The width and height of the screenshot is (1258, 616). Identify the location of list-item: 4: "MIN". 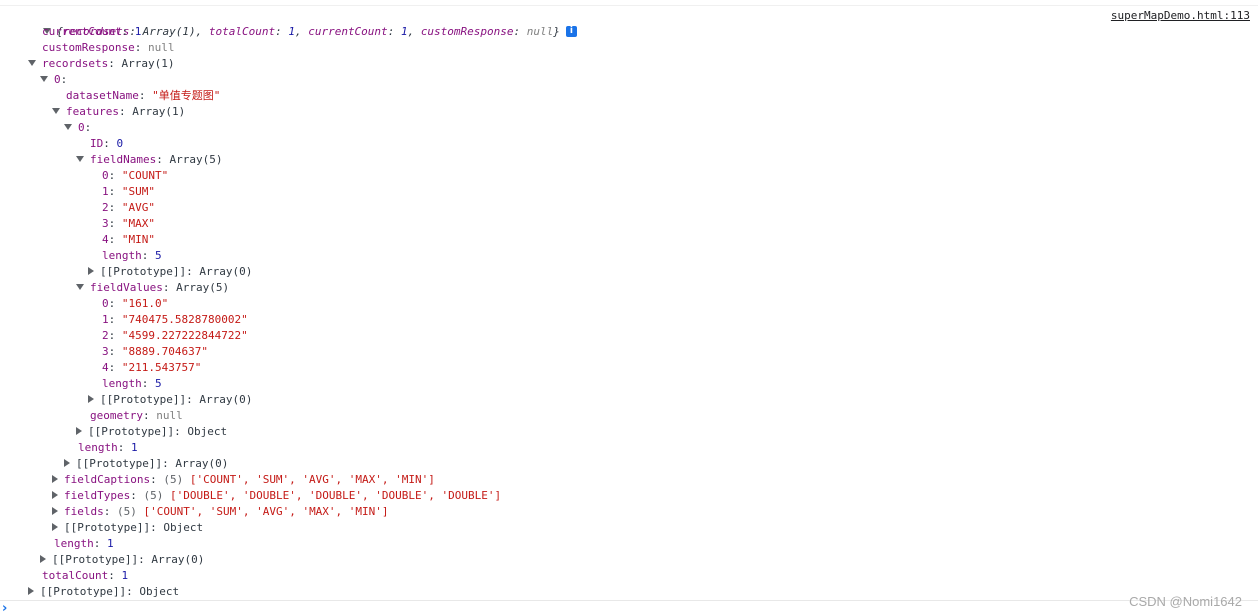
(128, 239).